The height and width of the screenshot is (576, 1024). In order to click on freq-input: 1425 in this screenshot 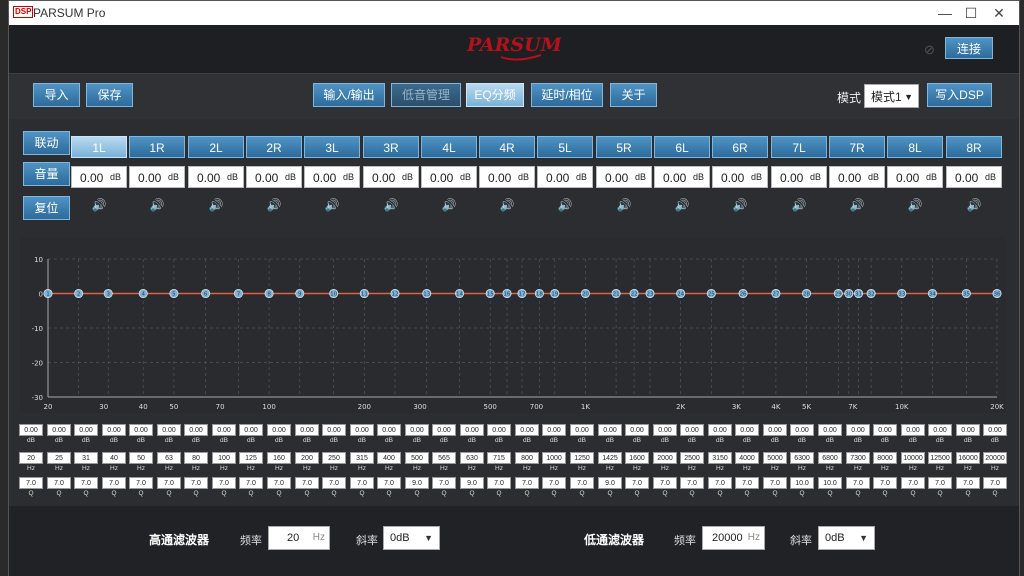, I will do `click(610, 458)`.